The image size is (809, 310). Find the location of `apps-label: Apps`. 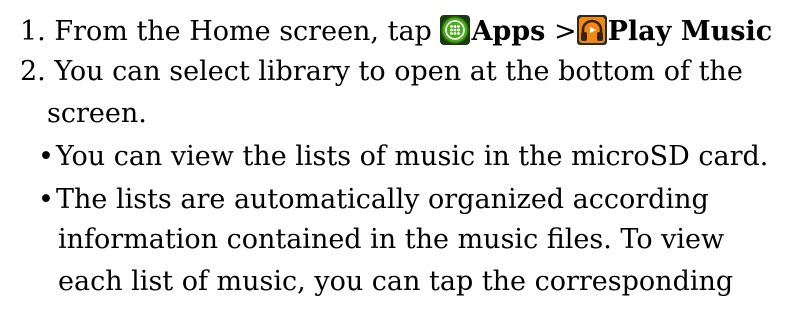

apps-label: Apps is located at coordinates (508, 31).